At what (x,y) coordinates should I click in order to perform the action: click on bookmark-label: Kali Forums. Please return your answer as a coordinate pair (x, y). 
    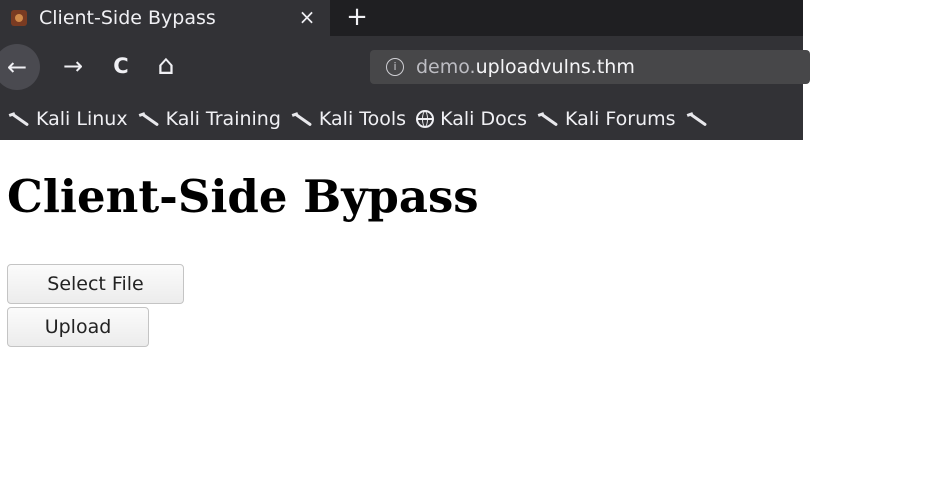
    Looking at the image, I should click on (620, 119).